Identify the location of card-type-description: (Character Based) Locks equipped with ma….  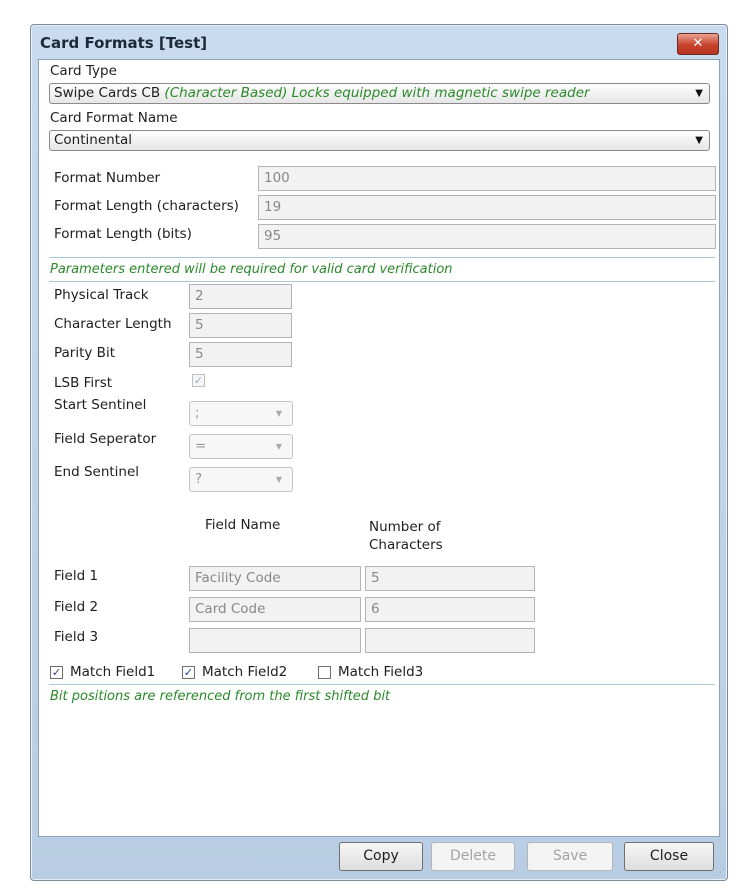
(377, 93).